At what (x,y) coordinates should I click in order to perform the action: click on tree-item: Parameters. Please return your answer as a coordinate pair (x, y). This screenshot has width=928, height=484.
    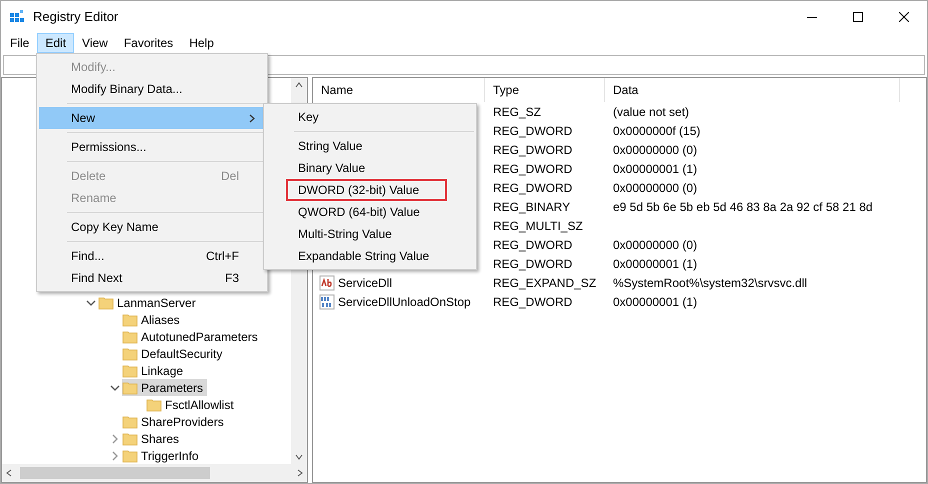
    Looking at the image, I should click on (165, 387).